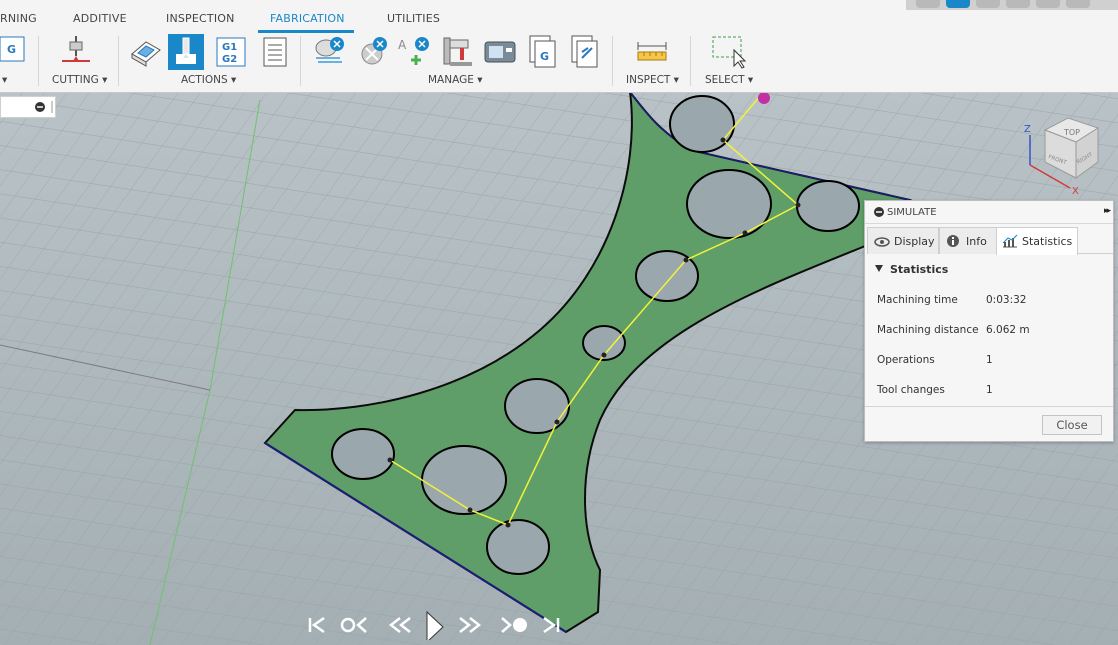 The height and width of the screenshot is (645, 1118). I want to click on select-group-label: SELECT ▾, so click(729, 80).